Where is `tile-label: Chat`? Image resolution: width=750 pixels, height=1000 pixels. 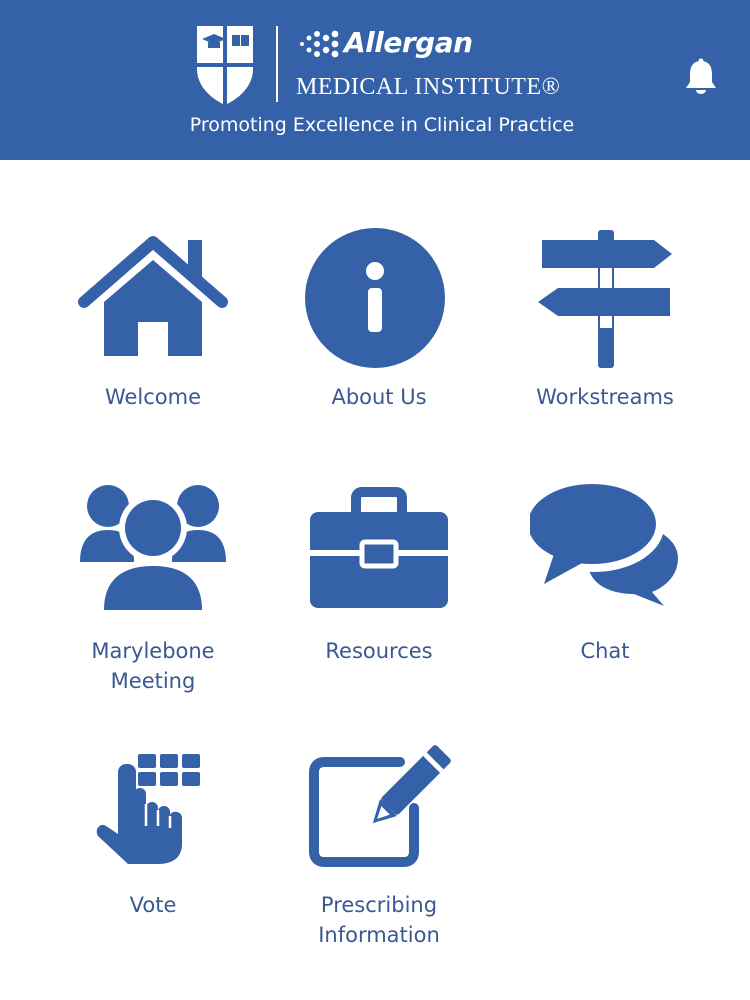 tile-label: Chat is located at coordinates (605, 651).